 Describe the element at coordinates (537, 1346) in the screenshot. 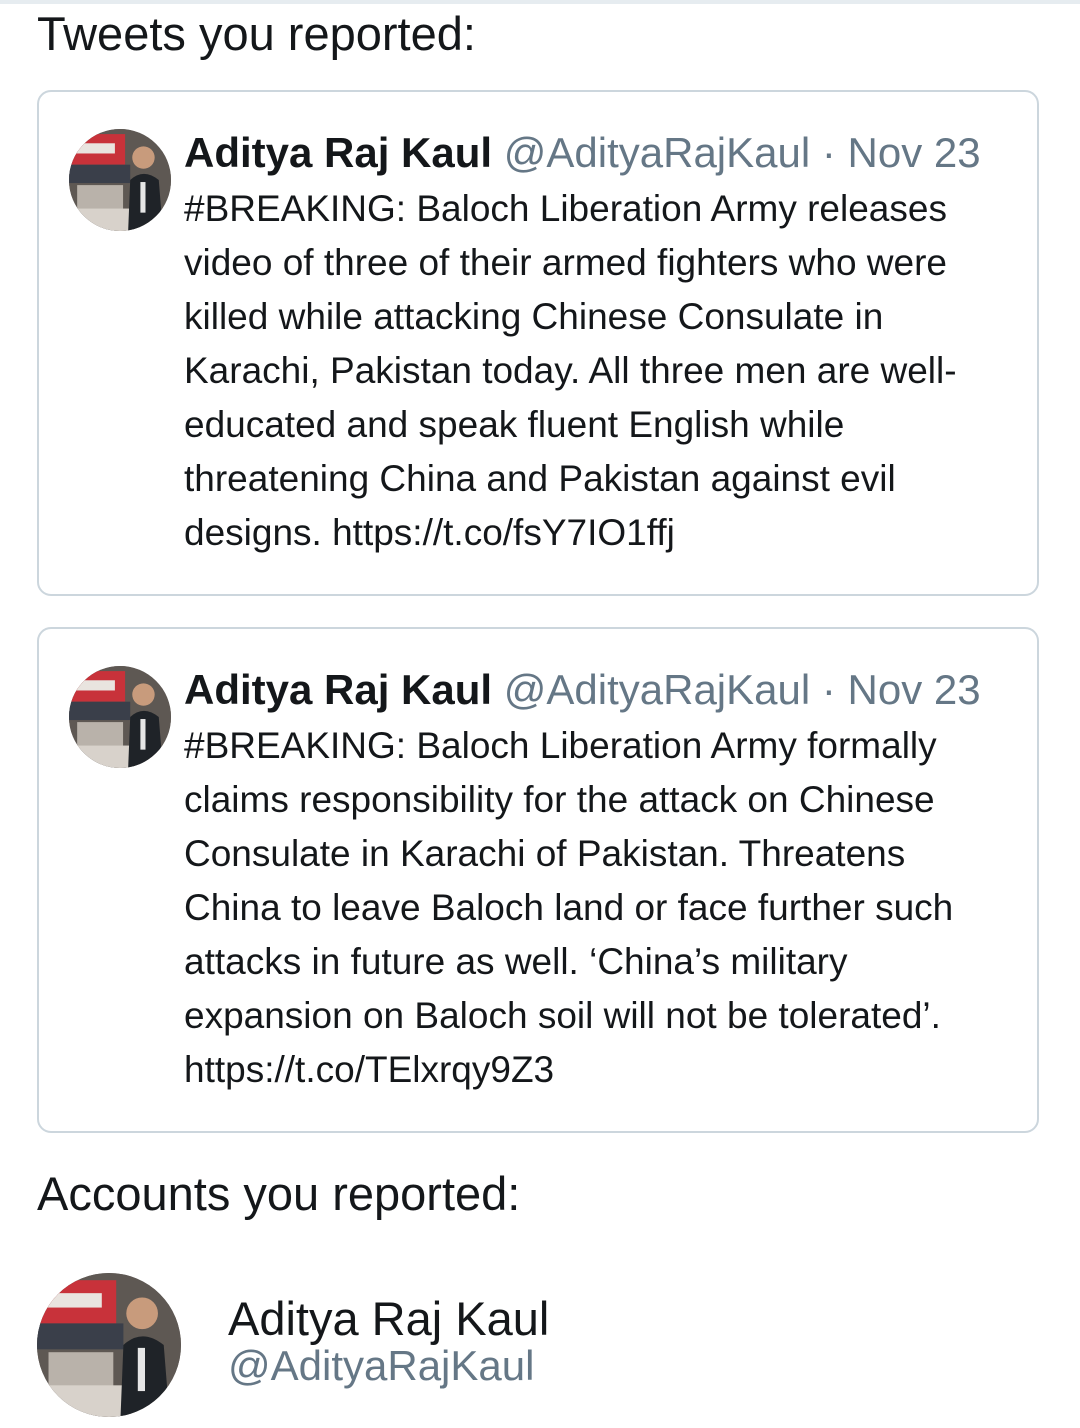

I see `reported-account-row: Aditya Raj Kaul @AdityaRajKaul` at that location.